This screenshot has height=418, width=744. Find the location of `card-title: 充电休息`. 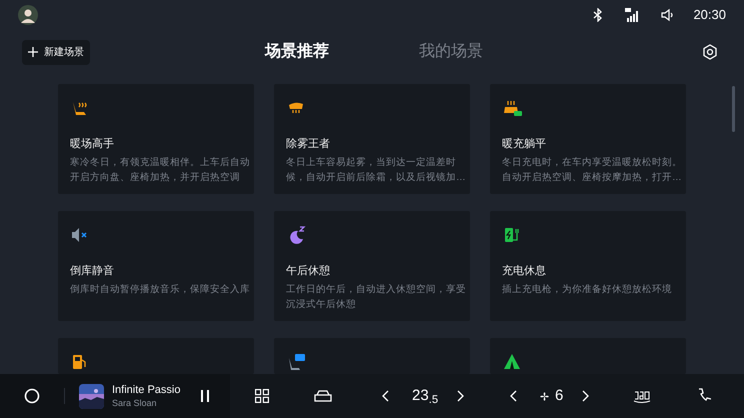

card-title: 充电休息 is located at coordinates (524, 271).